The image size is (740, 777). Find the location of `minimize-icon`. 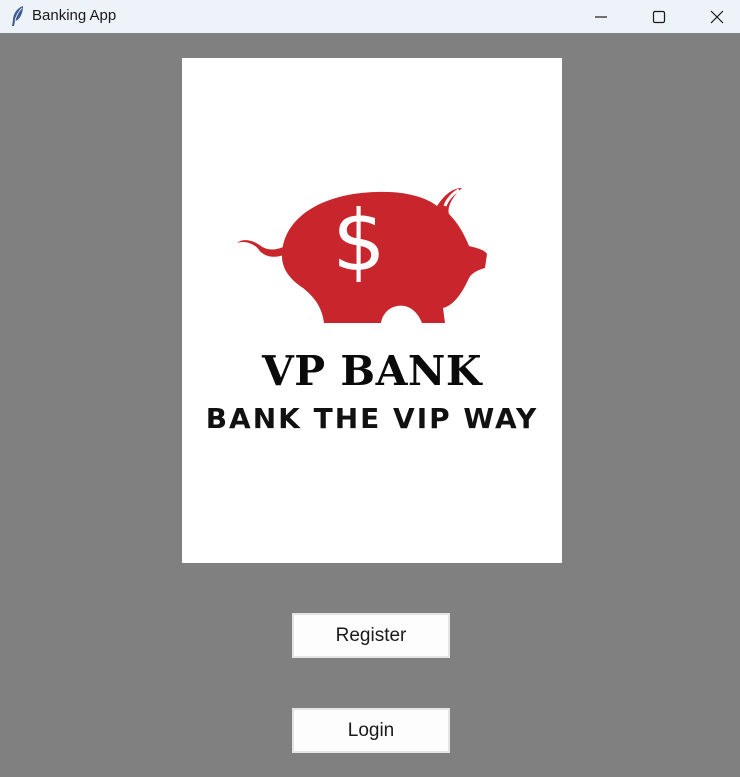

minimize-icon is located at coordinates (601, 16).